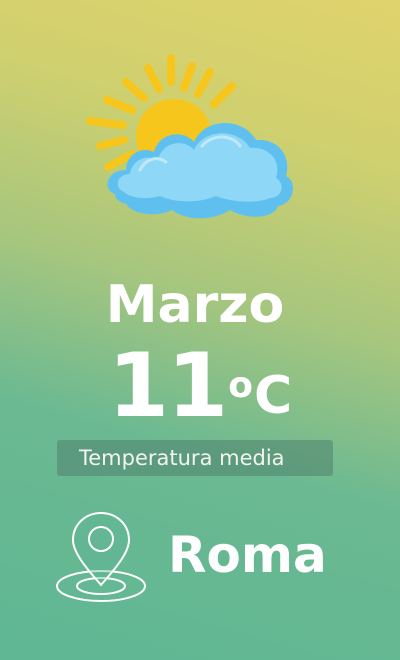 This screenshot has width=400, height=660. I want to click on map-pin-icon, so click(103, 557).